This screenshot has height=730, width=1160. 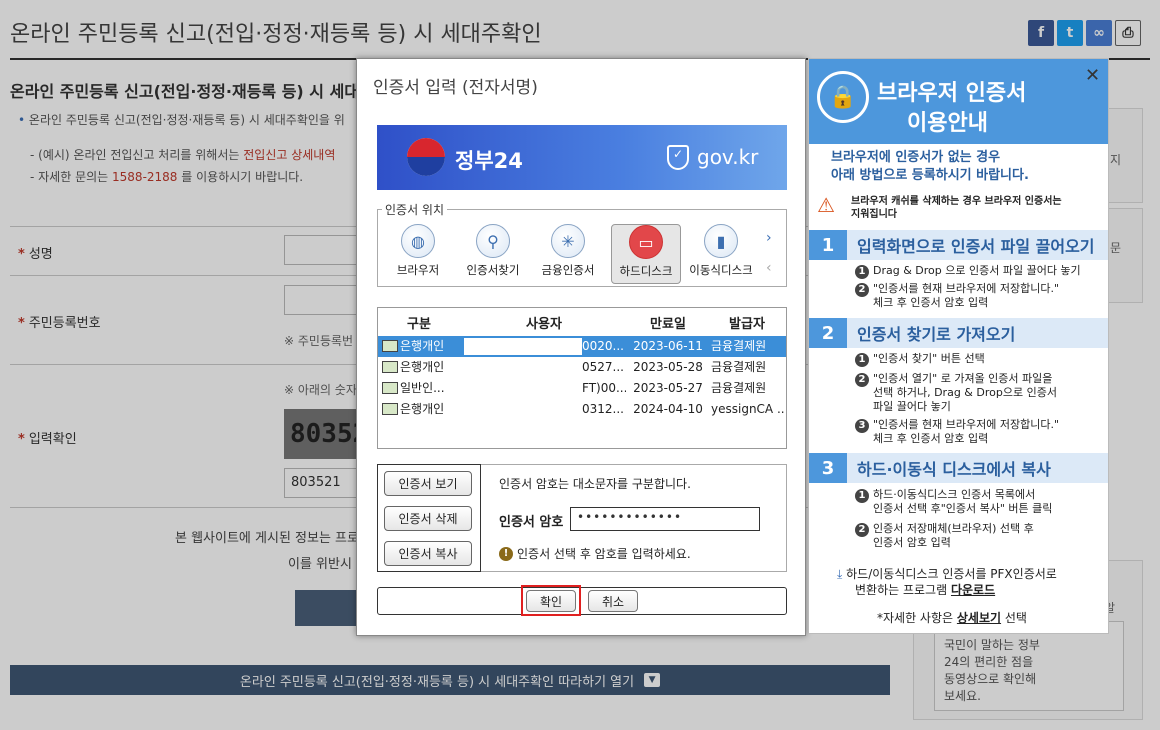 What do you see at coordinates (415, 209) in the screenshot?
I see `location-legend: 인증서 위치` at bounding box center [415, 209].